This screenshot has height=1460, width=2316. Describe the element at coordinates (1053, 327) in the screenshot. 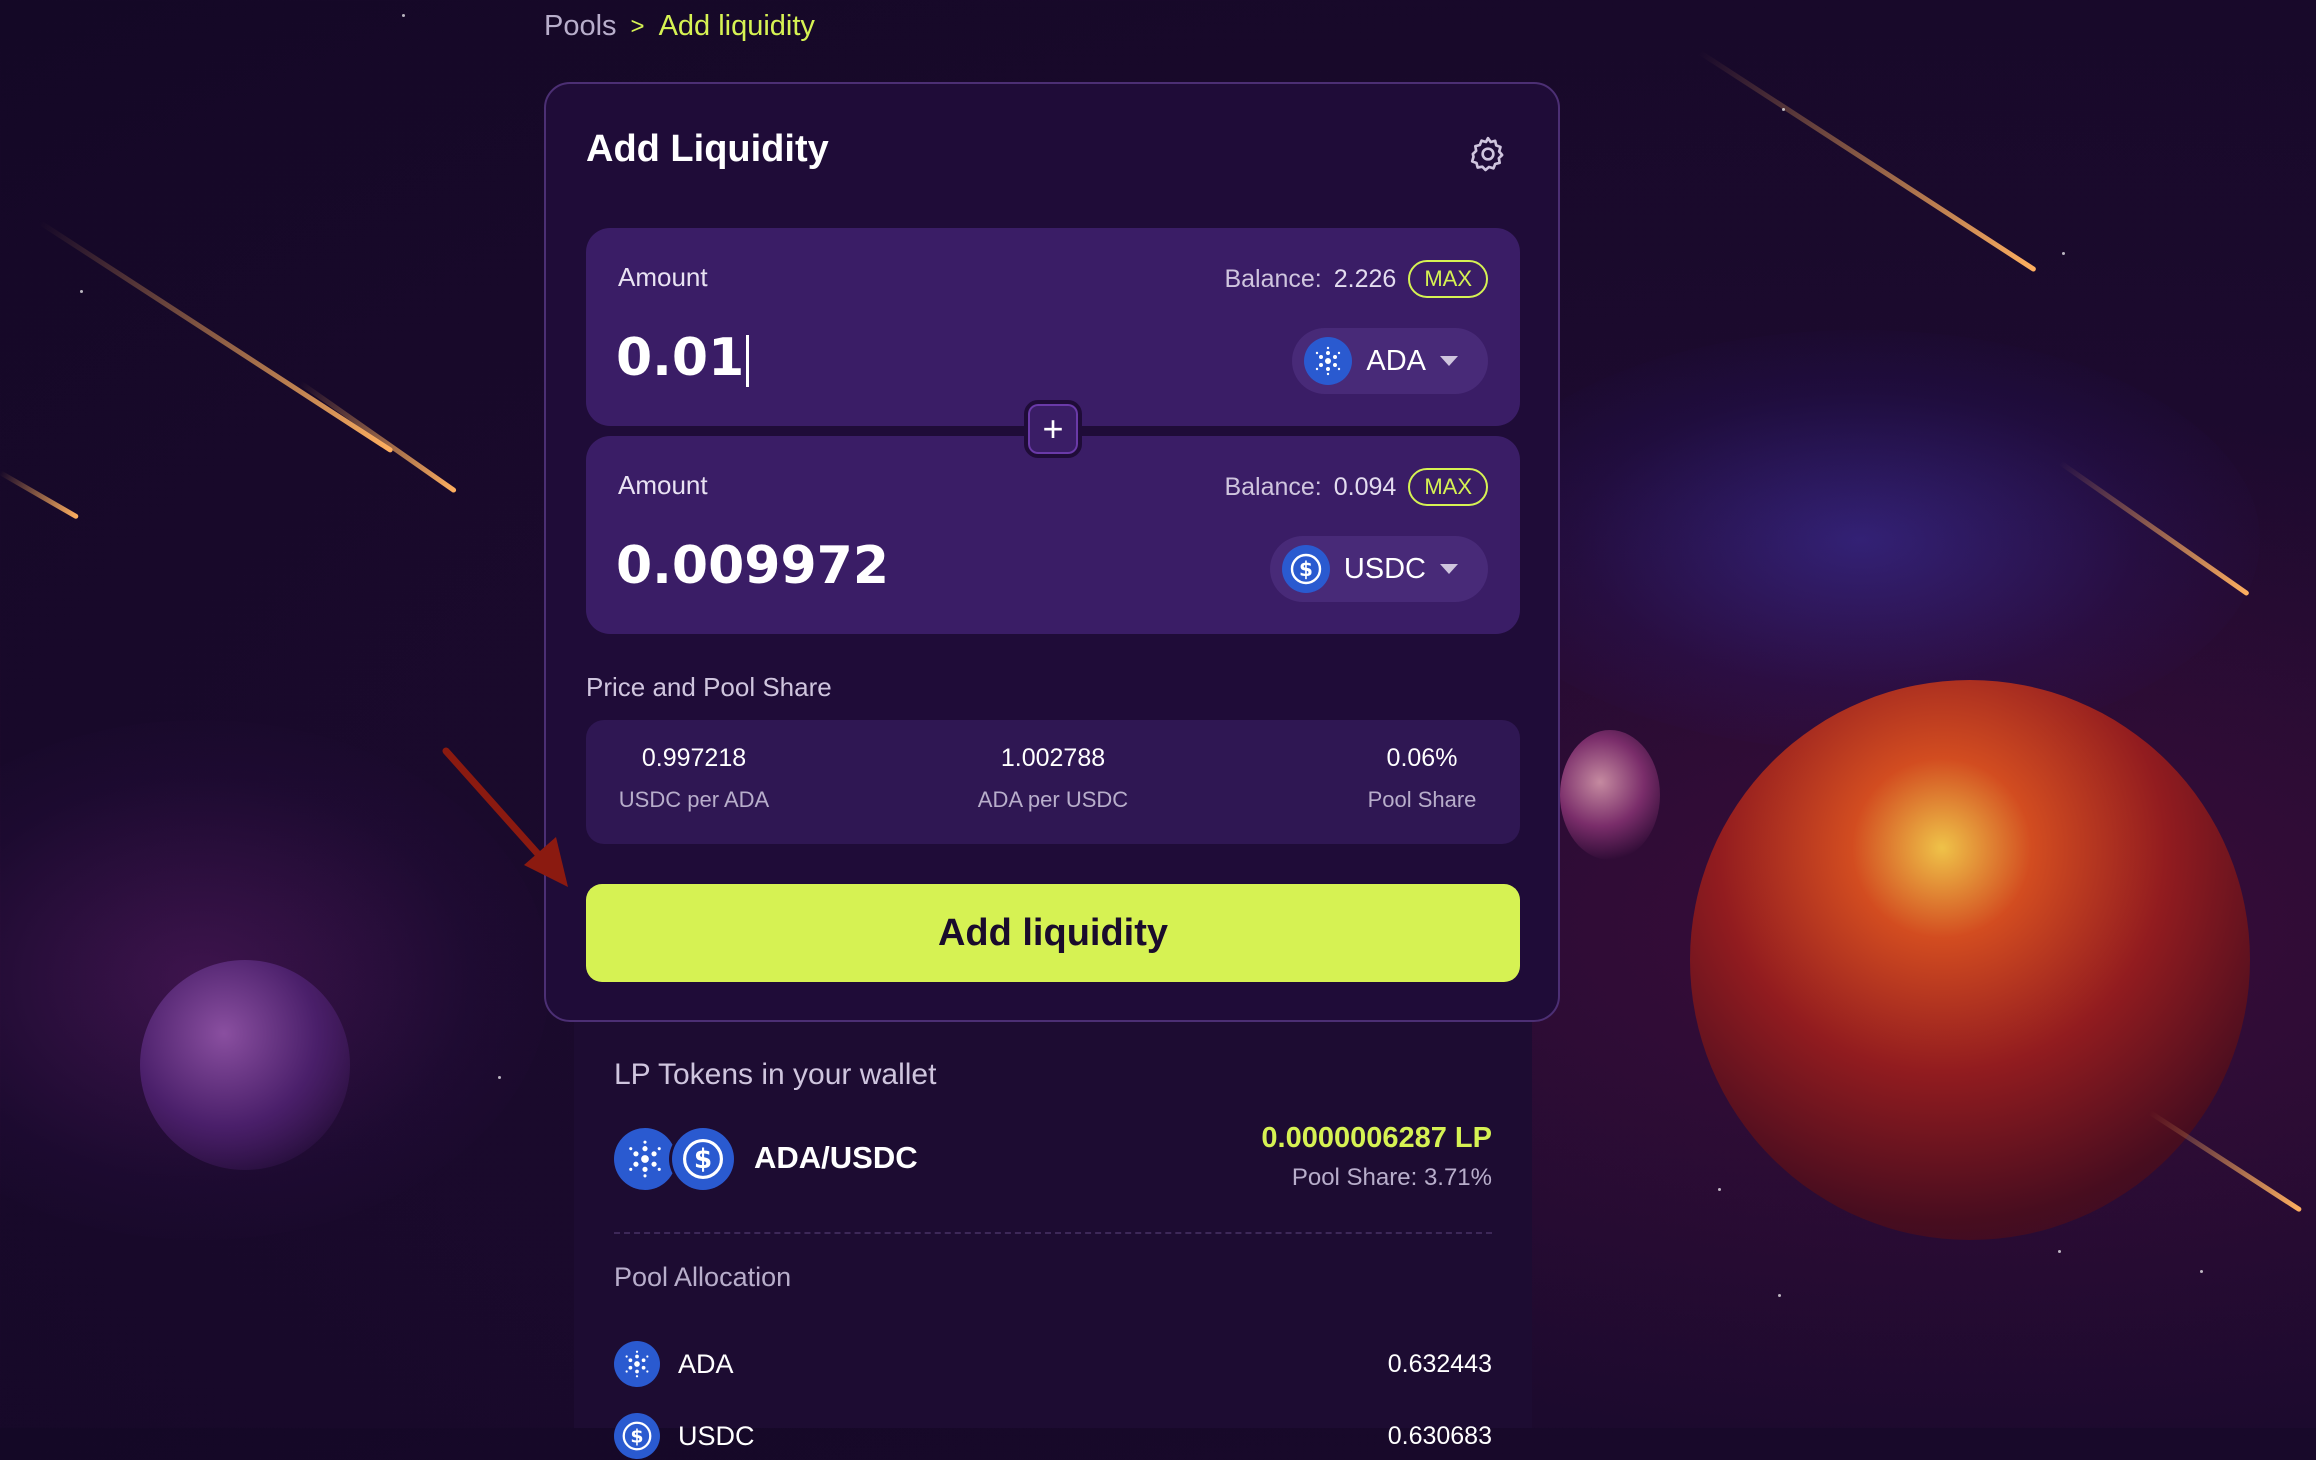

I see `amount-panel-ada: Amount Balance: 2.226 MAX 0.01 ADA` at that location.